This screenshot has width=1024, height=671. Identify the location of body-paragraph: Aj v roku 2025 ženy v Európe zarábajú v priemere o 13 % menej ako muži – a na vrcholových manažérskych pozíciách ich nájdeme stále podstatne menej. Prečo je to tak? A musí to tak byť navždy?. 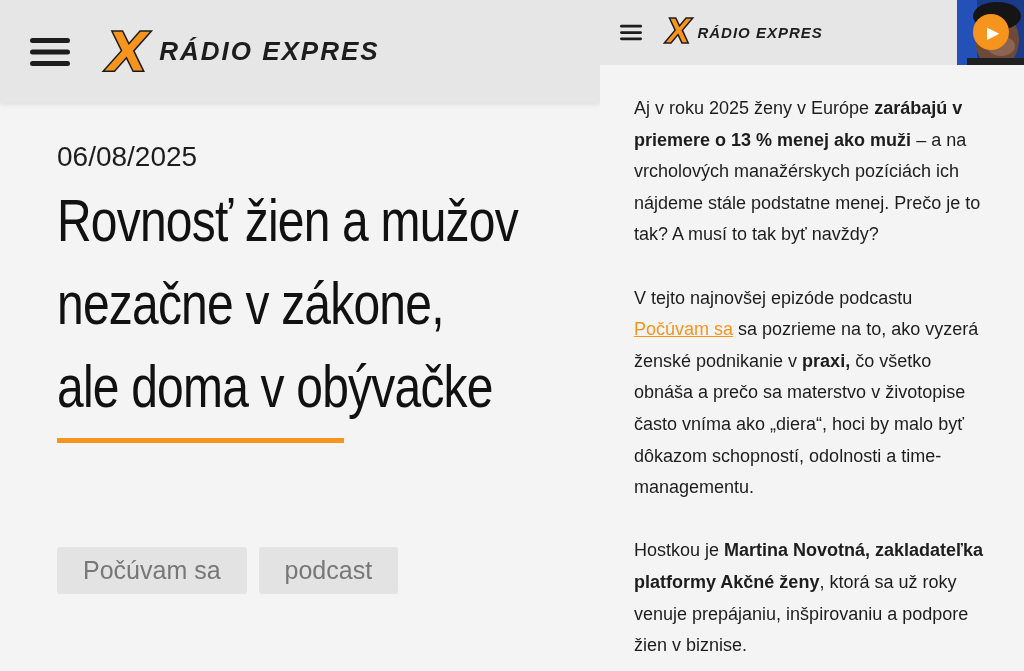
(808, 172).